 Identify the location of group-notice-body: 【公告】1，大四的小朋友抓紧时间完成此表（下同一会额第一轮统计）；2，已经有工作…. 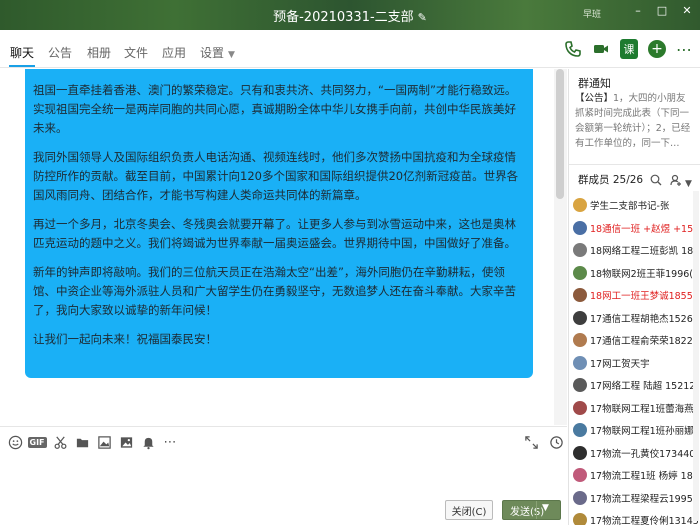
(634, 121).